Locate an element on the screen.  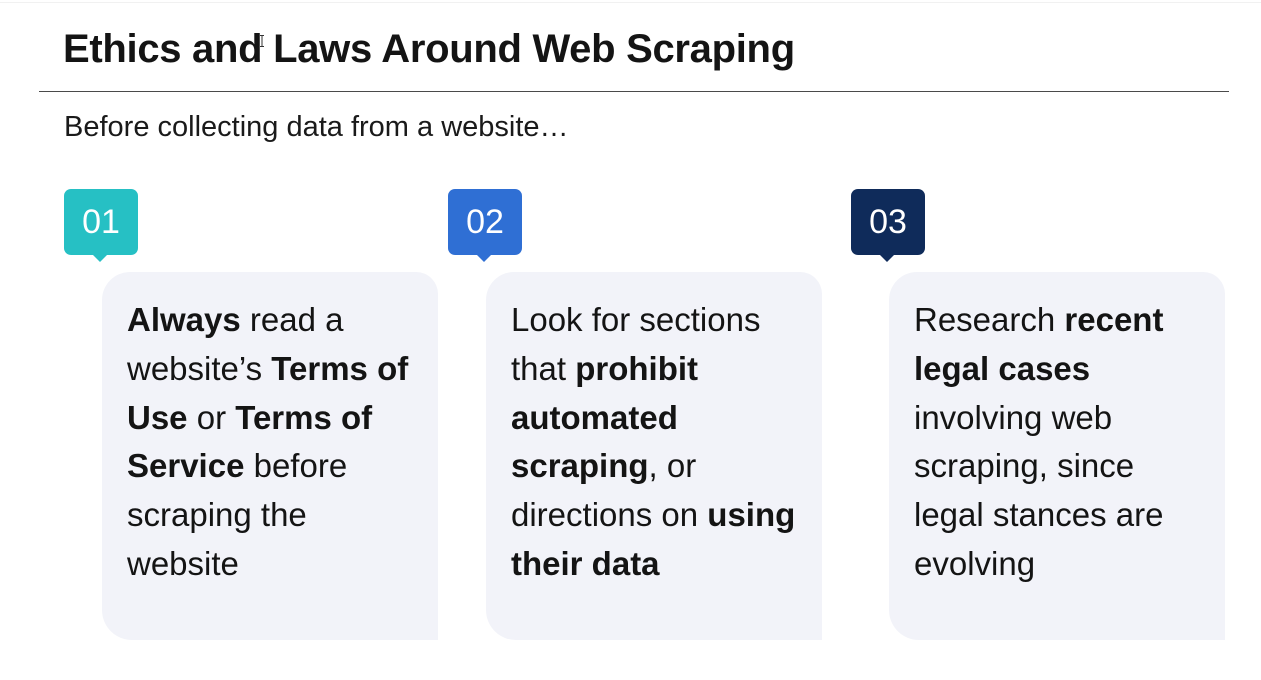
top-border is located at coordinates (630, 2).